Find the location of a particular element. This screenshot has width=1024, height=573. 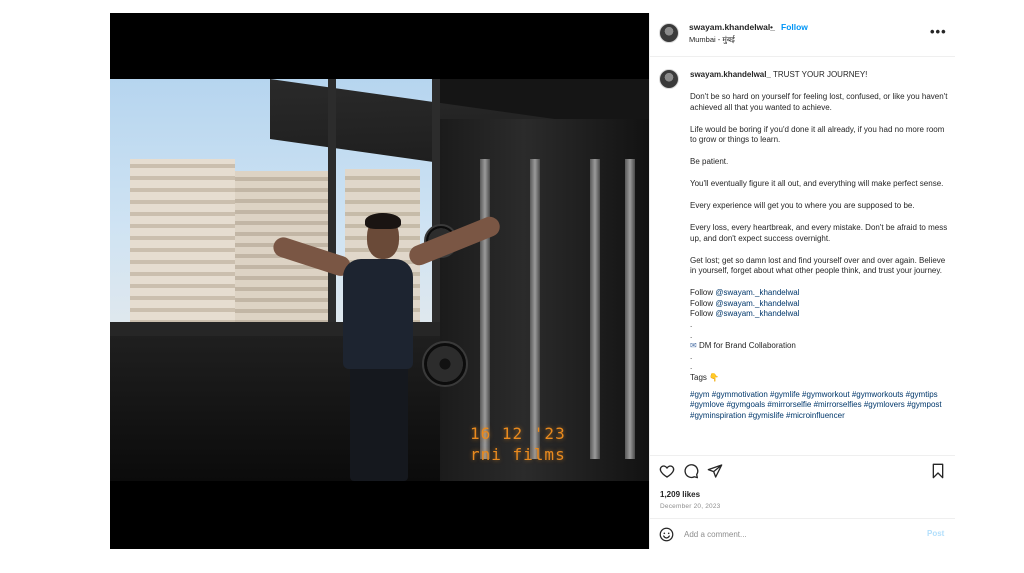

author-username: swayam.khandelwal_ is located at coordinates (732, 27).